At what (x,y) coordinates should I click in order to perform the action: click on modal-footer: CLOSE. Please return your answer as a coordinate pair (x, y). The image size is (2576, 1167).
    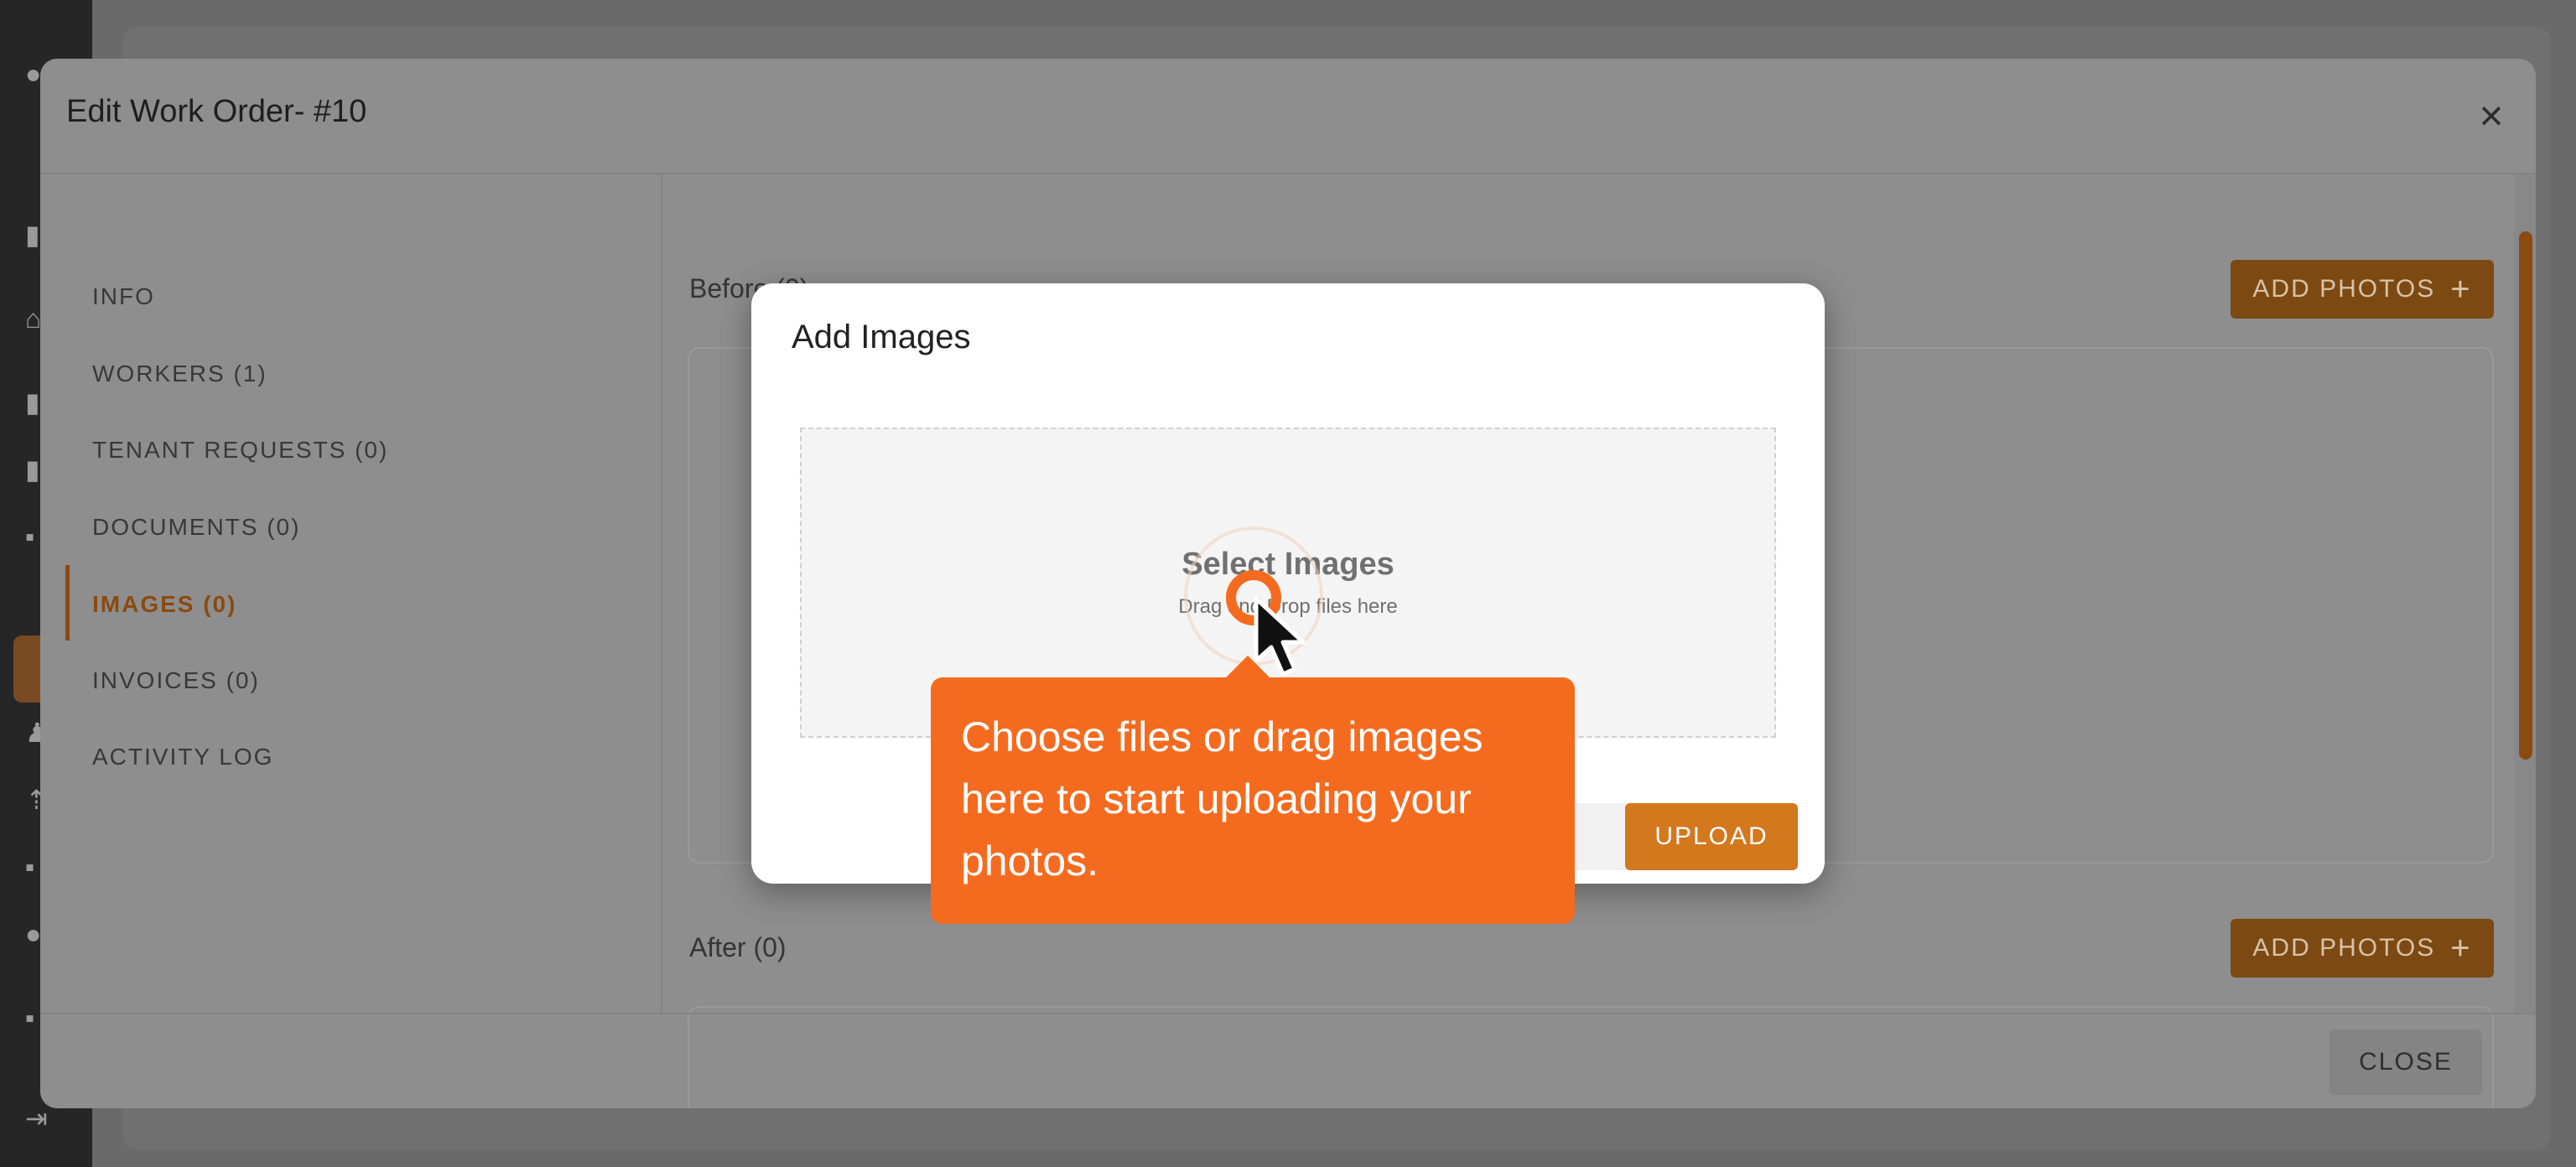
    Looking at the image, I should click on (1288, 1060).